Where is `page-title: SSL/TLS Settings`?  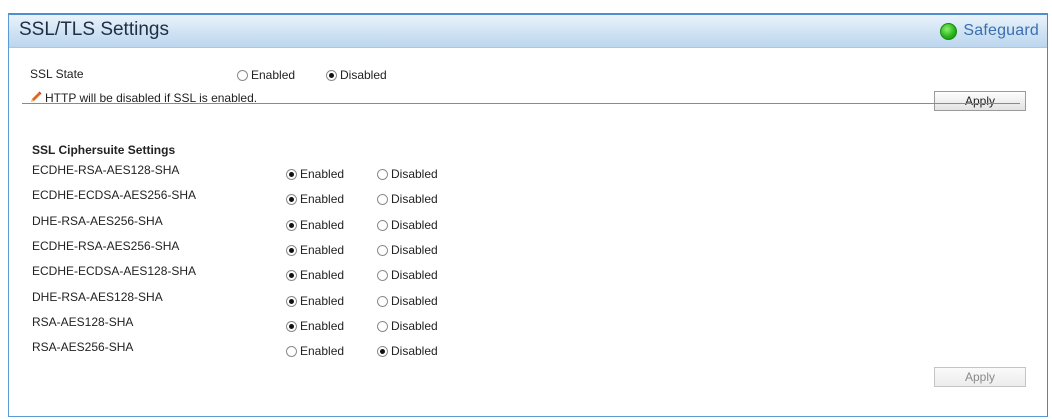 page-title: SSL/TLS Settings is located at coordinates (94, 29).